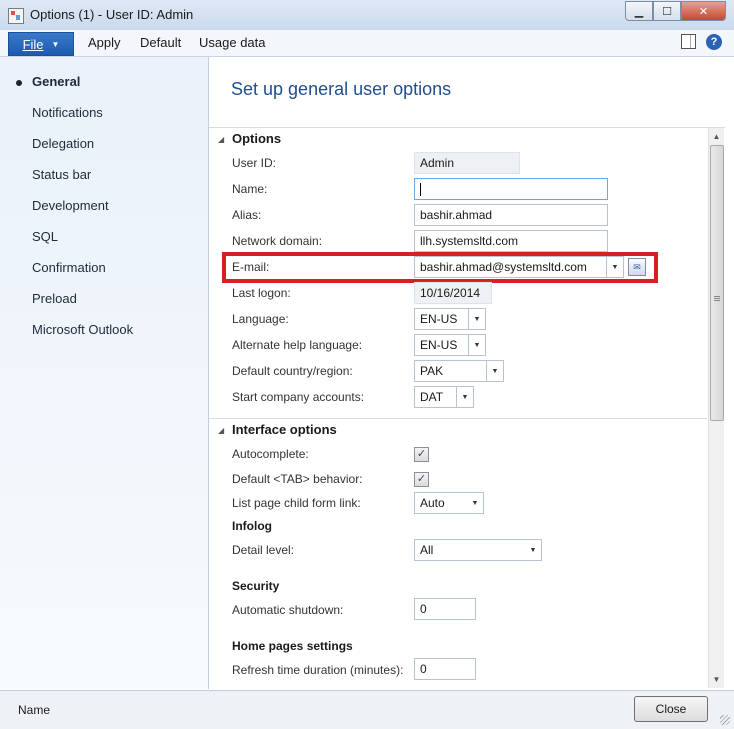 The width and height of the screenshot is (734, 729). What do you see at coordinates (34, 710) in the screenshot?
I see `status-name-label: Name` at bounding box center [34, 710].